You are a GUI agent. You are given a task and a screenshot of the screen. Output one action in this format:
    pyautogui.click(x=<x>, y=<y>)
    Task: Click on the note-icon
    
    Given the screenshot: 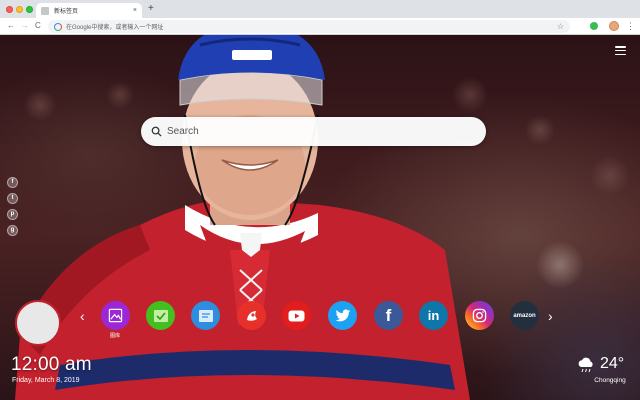 What is the action you would take?
    pyautogui.click(x=205, y=315)
    